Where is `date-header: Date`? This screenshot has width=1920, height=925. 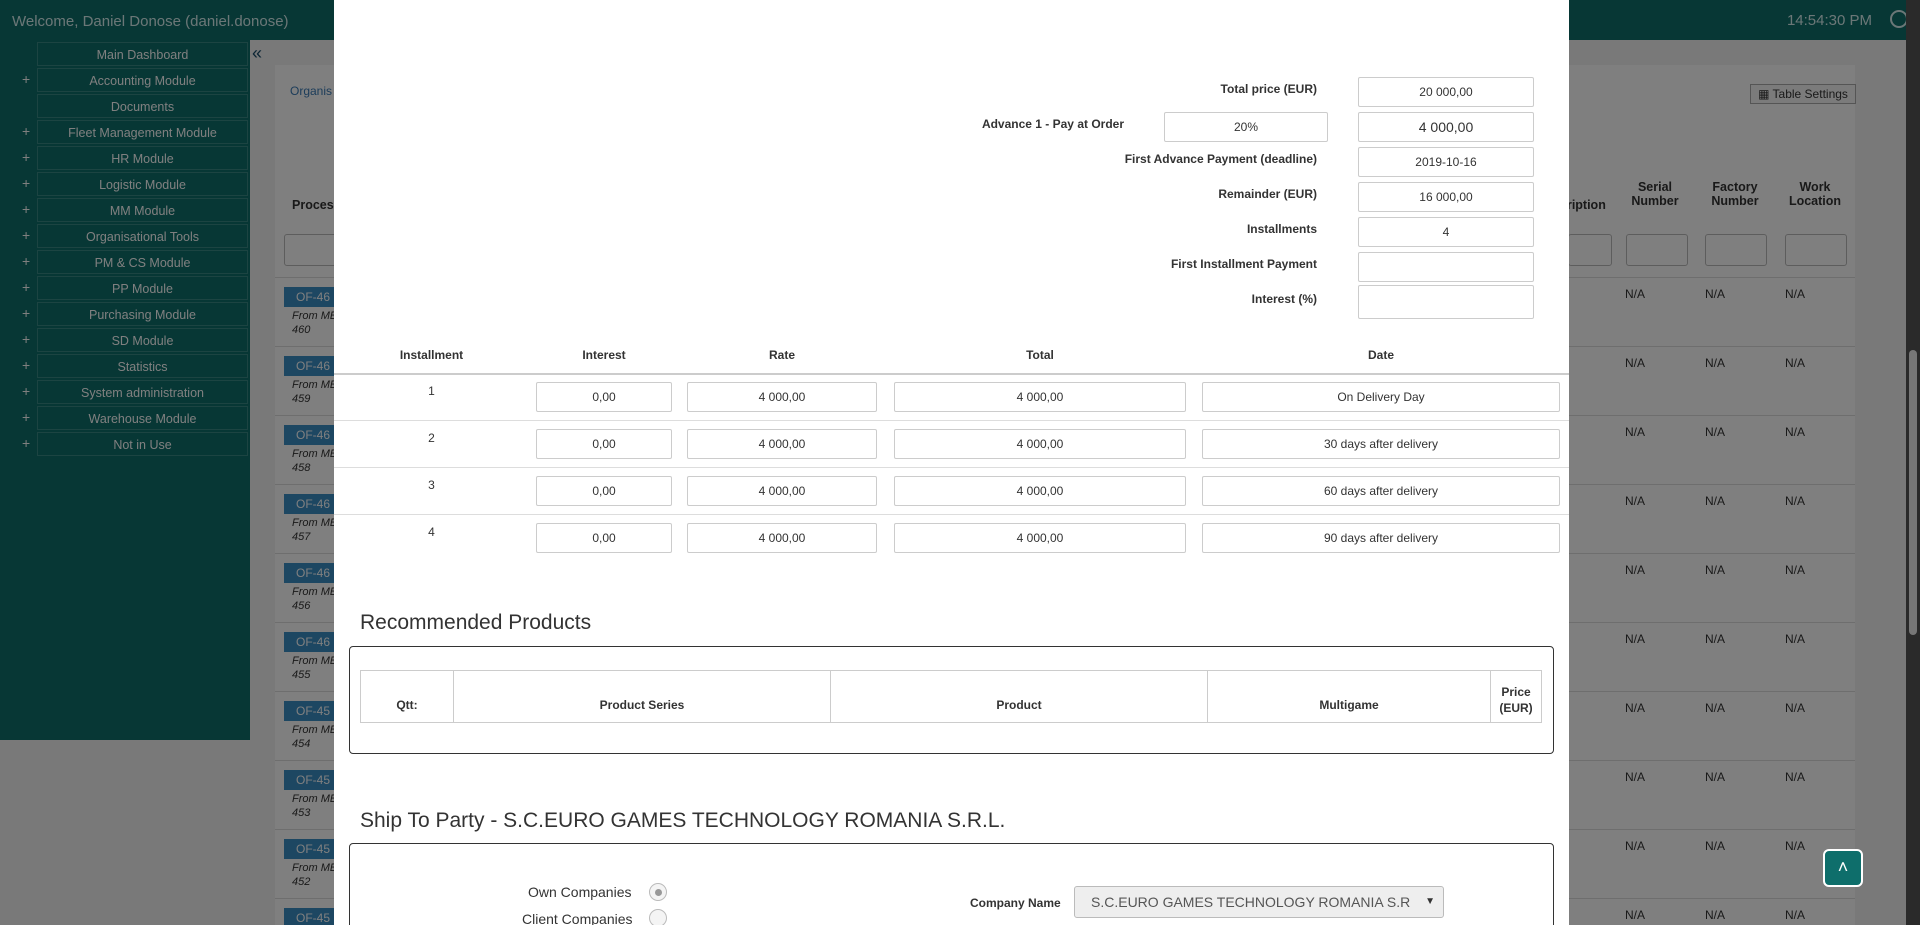 date-header: Date is located at coordinates (1380, 355).